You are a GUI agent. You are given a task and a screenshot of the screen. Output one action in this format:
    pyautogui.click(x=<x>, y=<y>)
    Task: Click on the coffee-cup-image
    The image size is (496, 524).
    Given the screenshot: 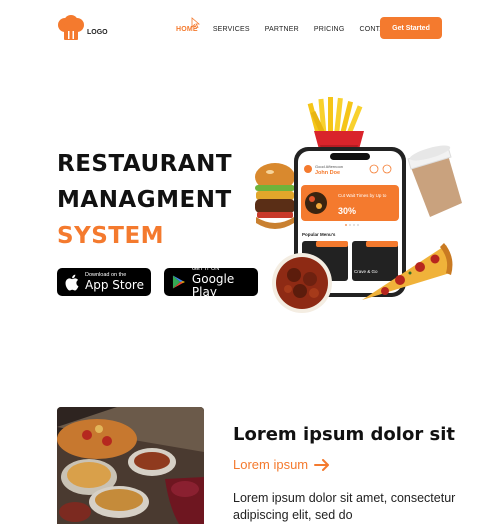 What is the action you would take?
    pyautogui.click(x=434, y=181)
    